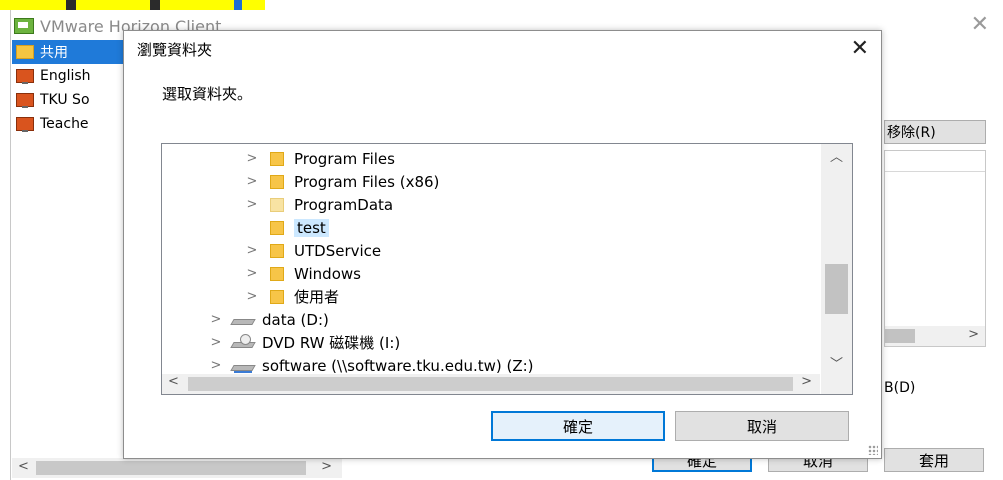  What do you see at coordinates (507, 296) in the screenshot?
I see `tree-item-users: > 使用者` at bounding box center [507, 296].